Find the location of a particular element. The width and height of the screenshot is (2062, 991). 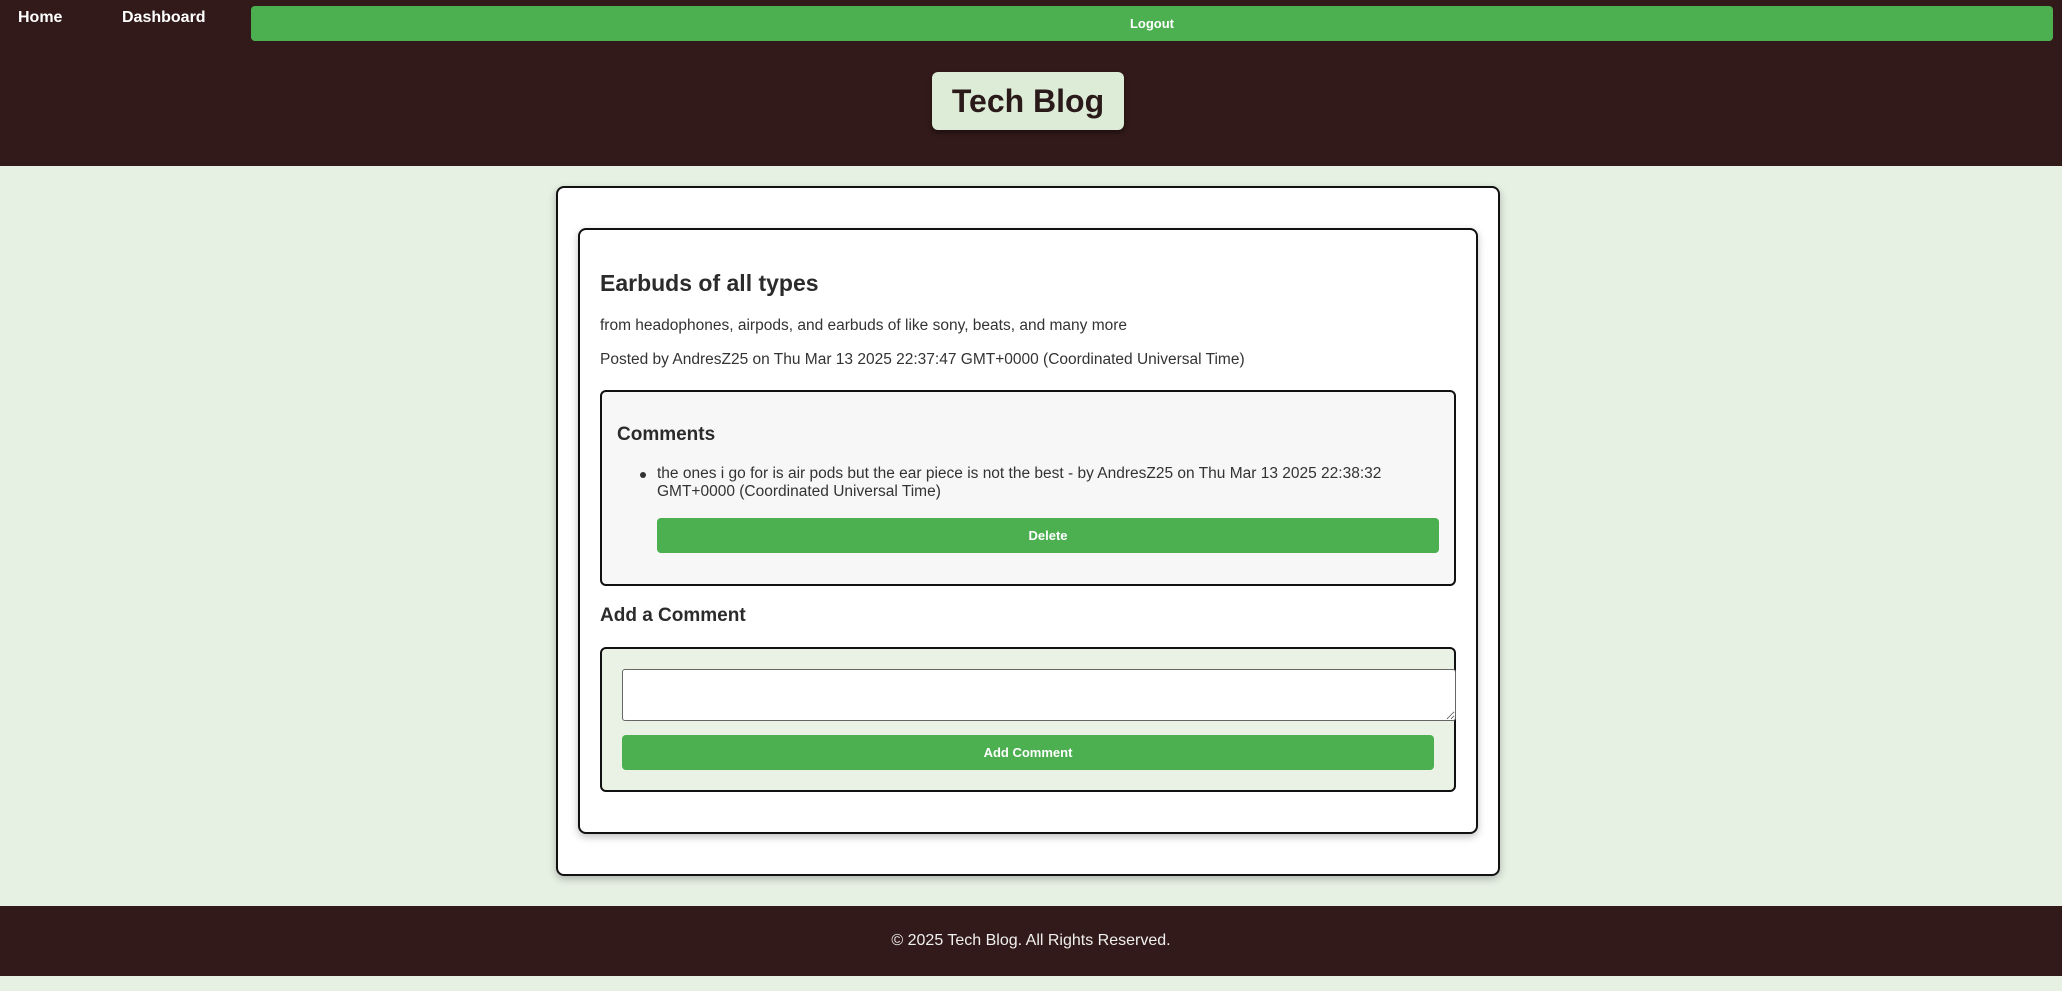

site-title: Tech Blog is located at coordinates (1028, 101).